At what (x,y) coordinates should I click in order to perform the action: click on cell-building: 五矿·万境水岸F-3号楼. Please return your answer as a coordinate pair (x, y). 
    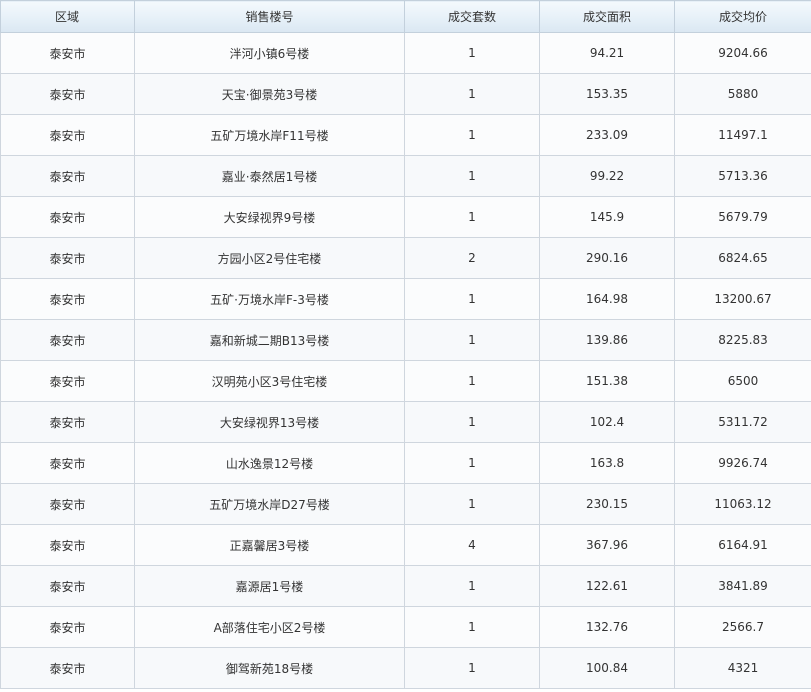
    Looking at the image, I should click on (269, 299).